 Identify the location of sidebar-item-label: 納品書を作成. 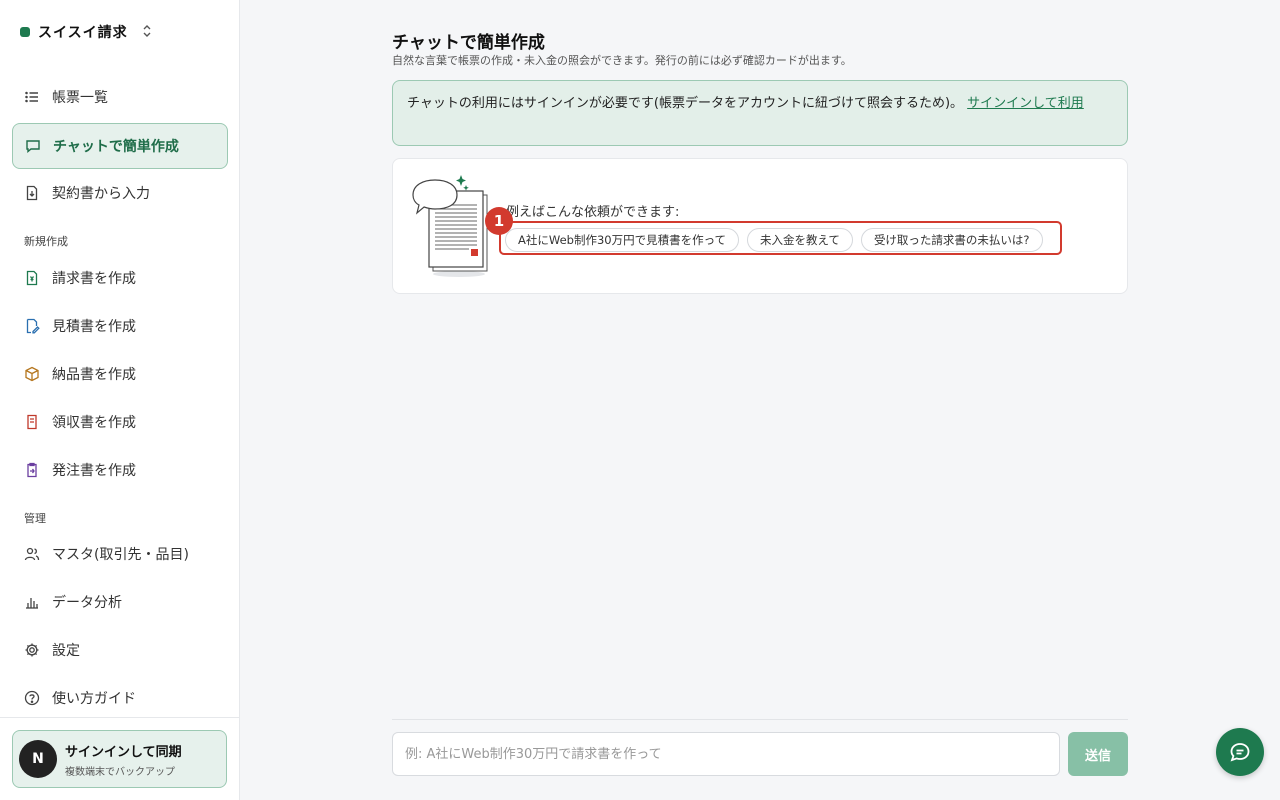
(94, 375).